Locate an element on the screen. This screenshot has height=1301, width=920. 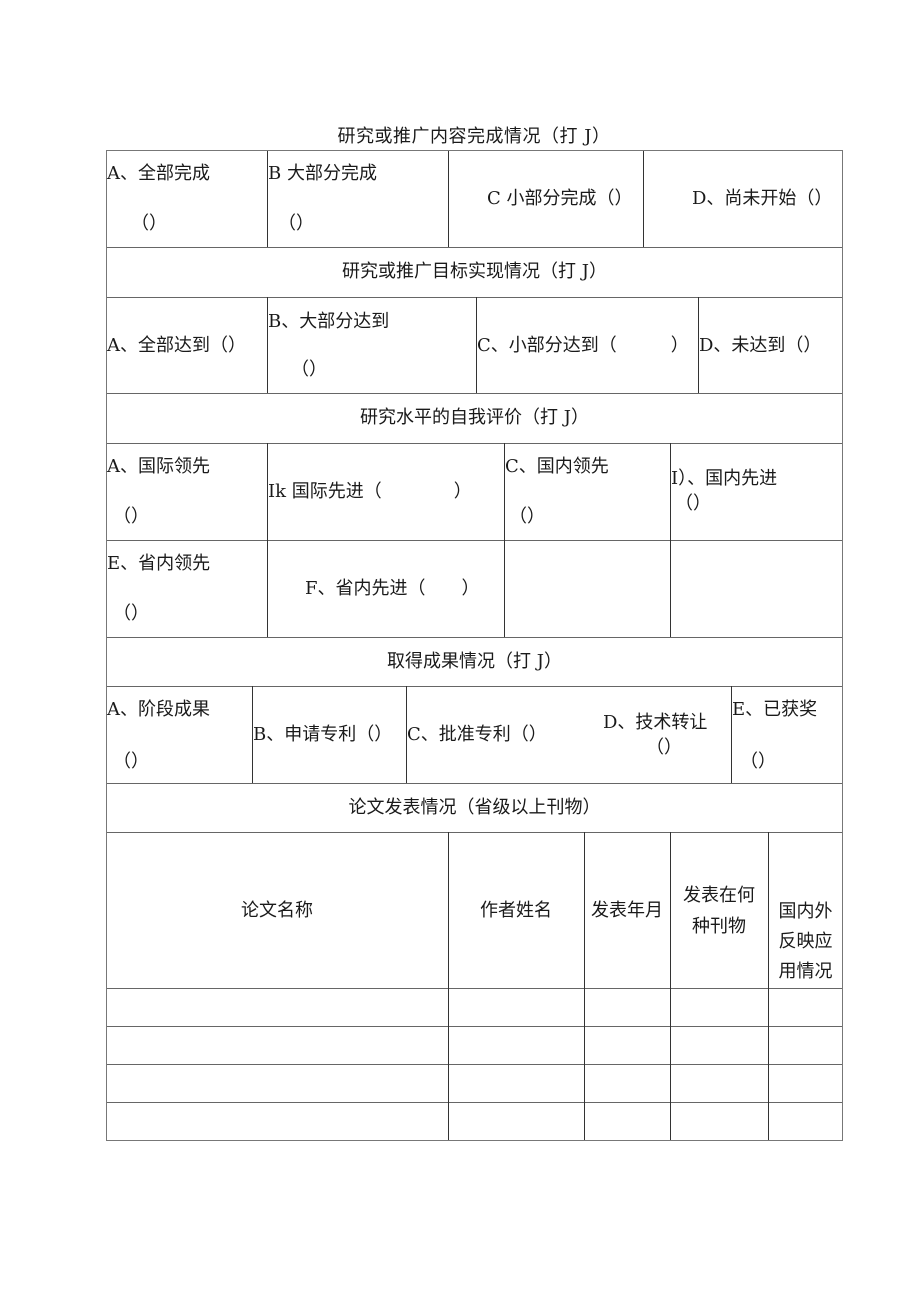
paper-row-4-title-cell is located at coordinates (277, 1121).